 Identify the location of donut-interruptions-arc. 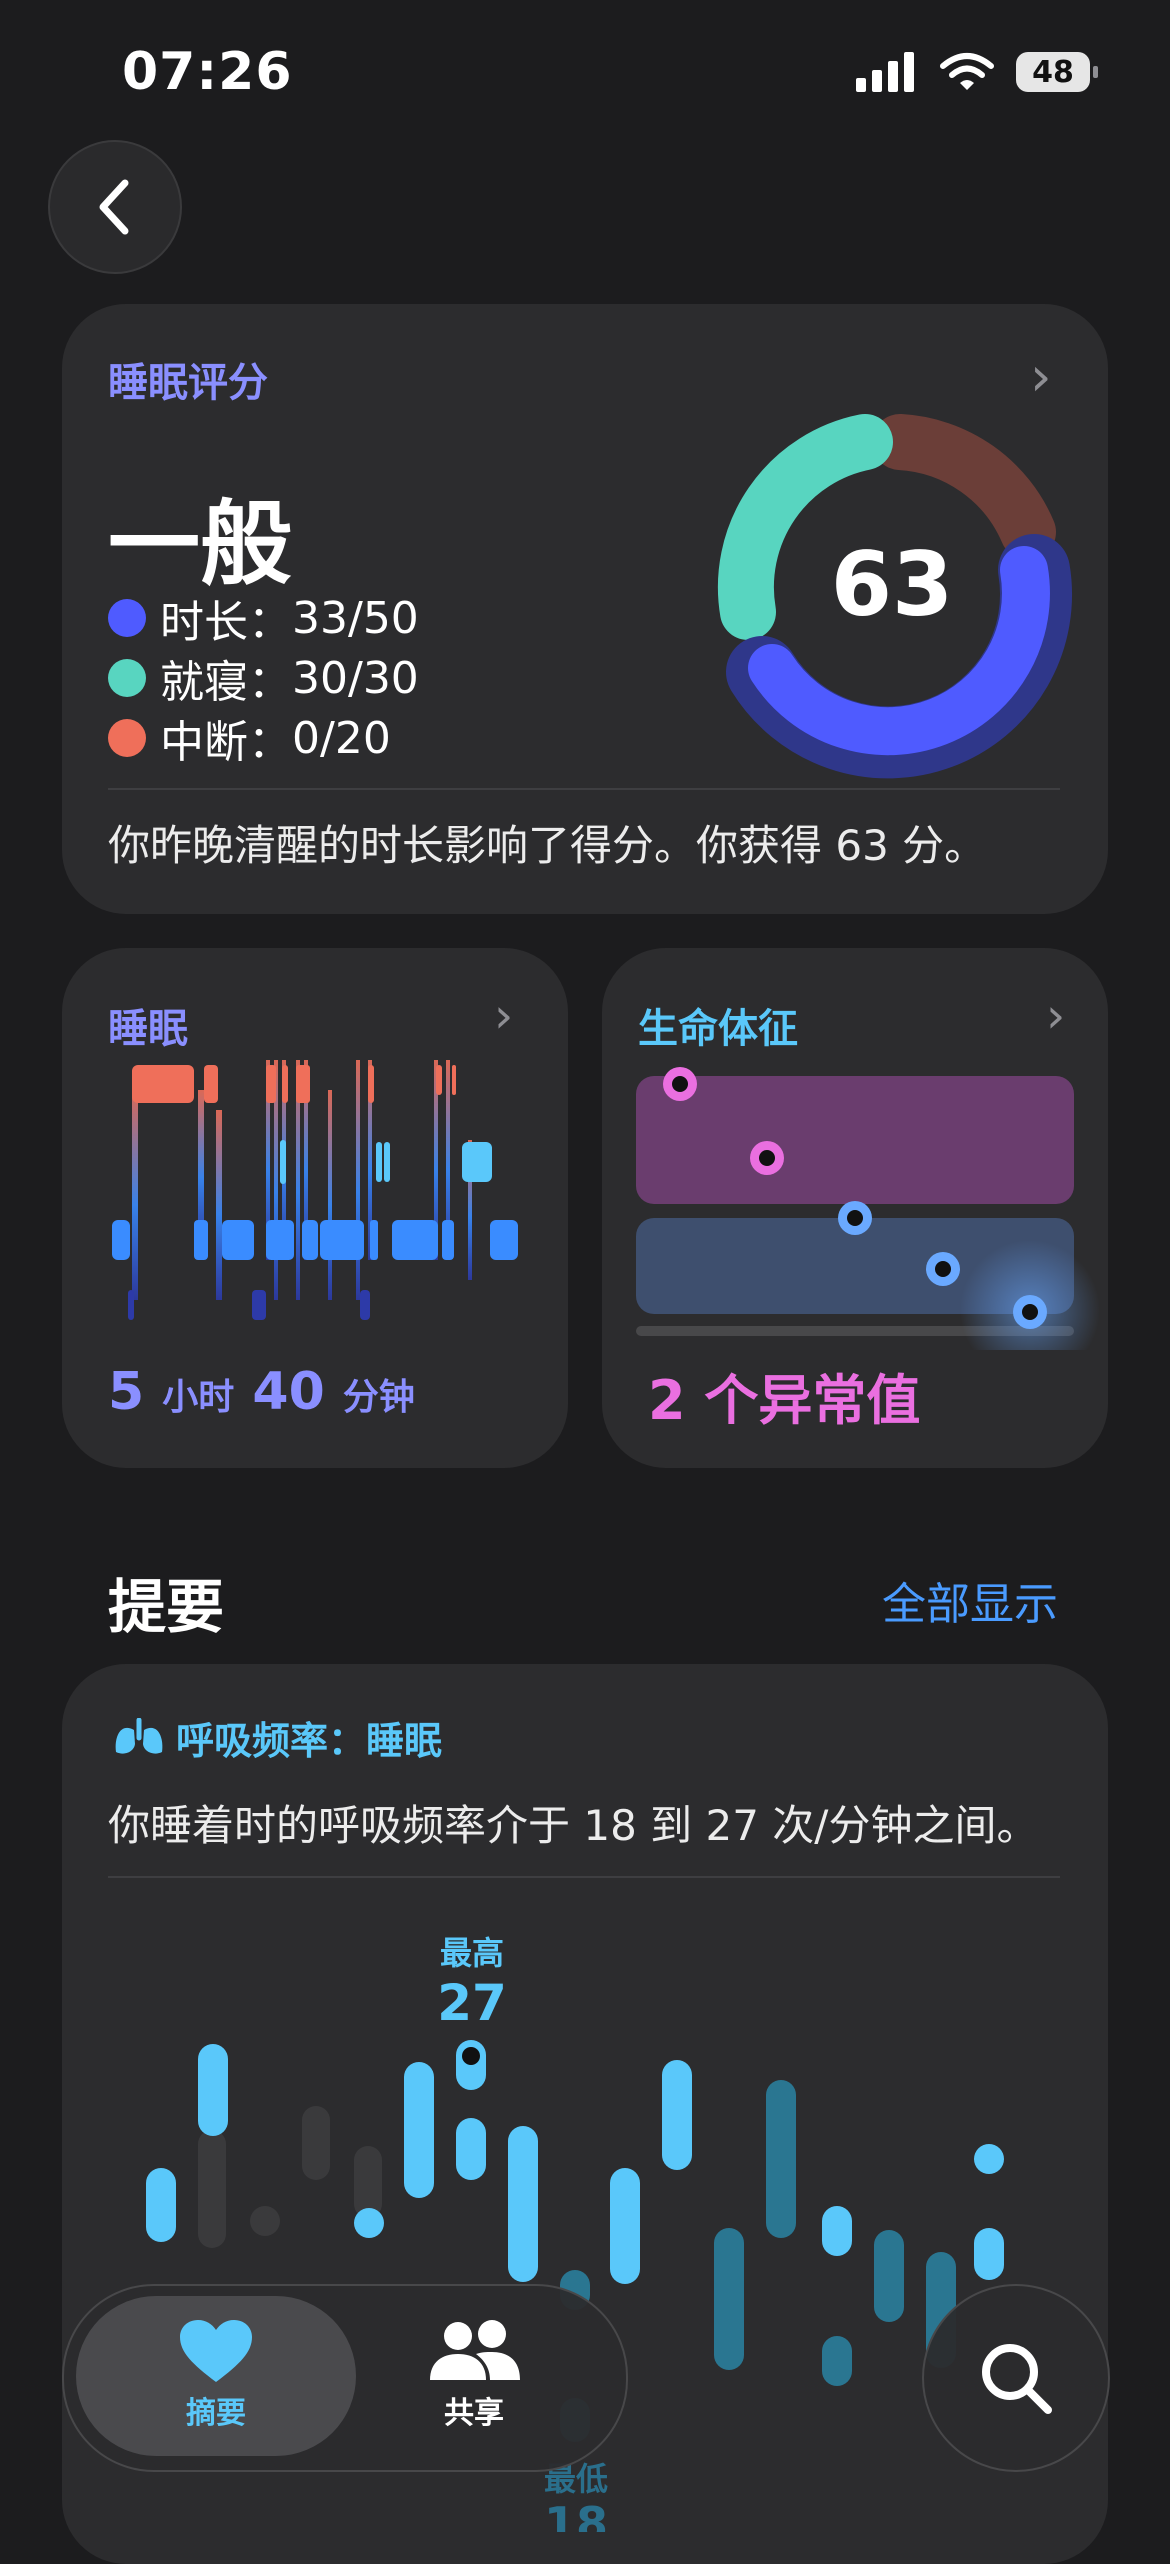
(964, 487).